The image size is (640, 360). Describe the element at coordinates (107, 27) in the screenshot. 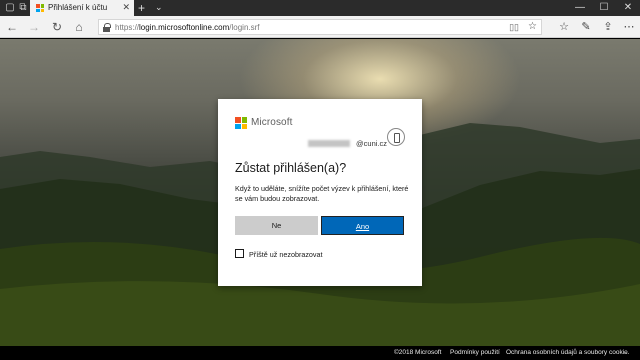

I see `lock-icon` at that location.